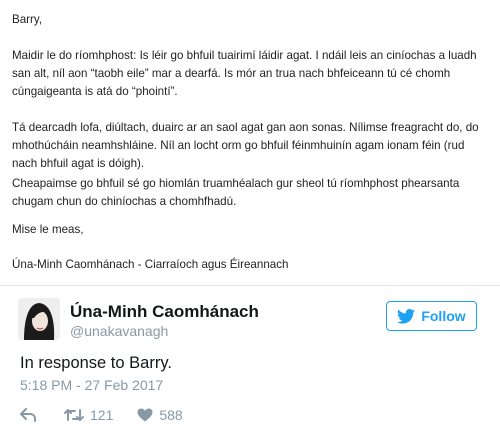 This screenshot has height=439, width=500. I want to click on avatar, so click(39, 319).